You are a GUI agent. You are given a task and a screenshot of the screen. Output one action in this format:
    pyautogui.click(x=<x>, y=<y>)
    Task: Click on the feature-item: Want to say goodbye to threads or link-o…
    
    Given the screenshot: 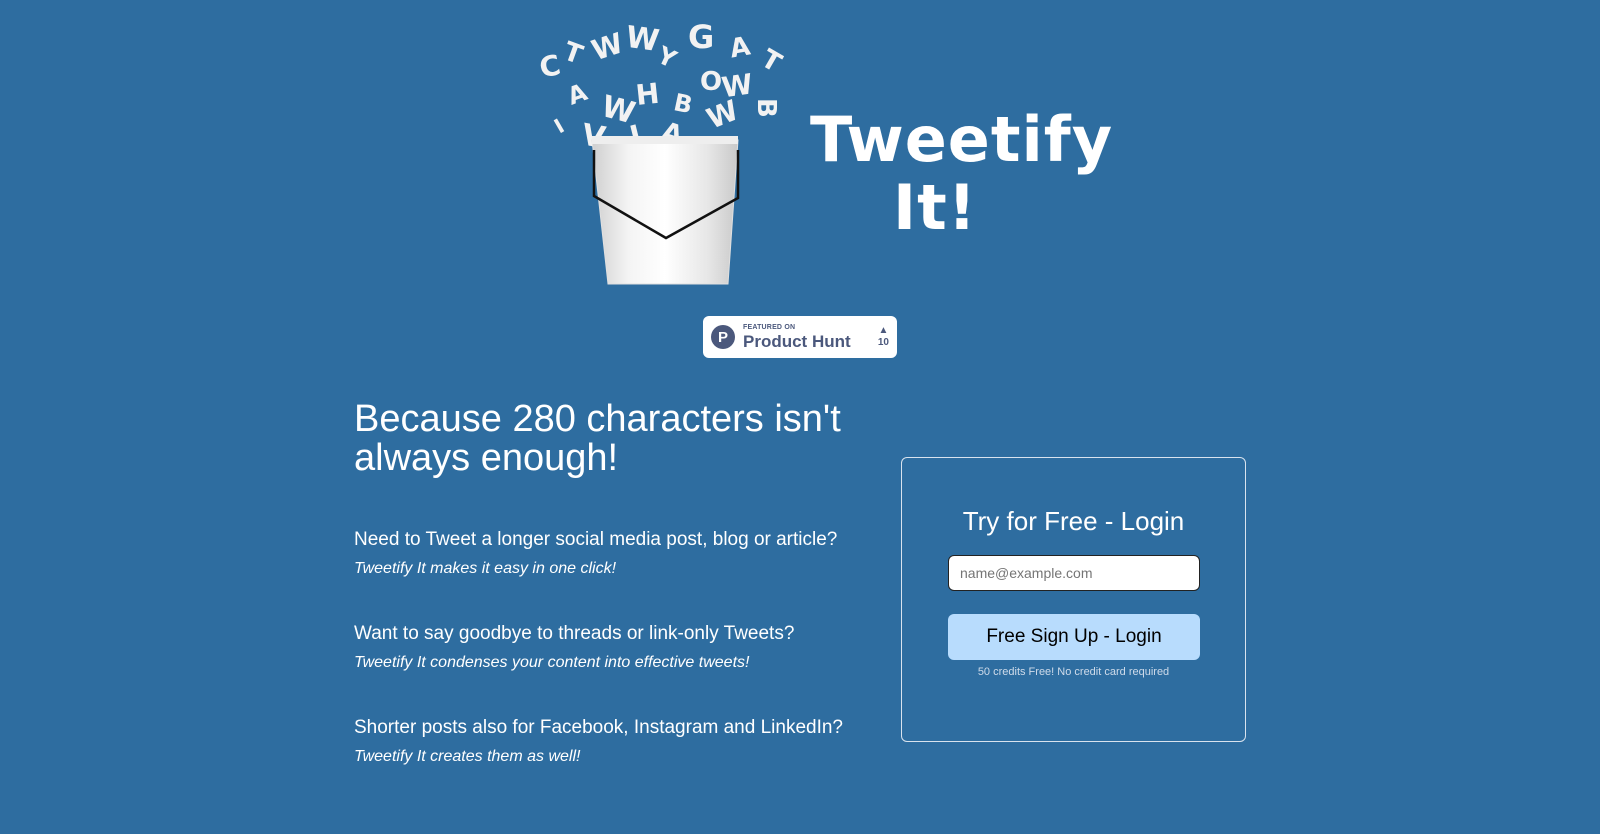 What is the action you would take?
    pyautogui.click(x=614, y=648)
    